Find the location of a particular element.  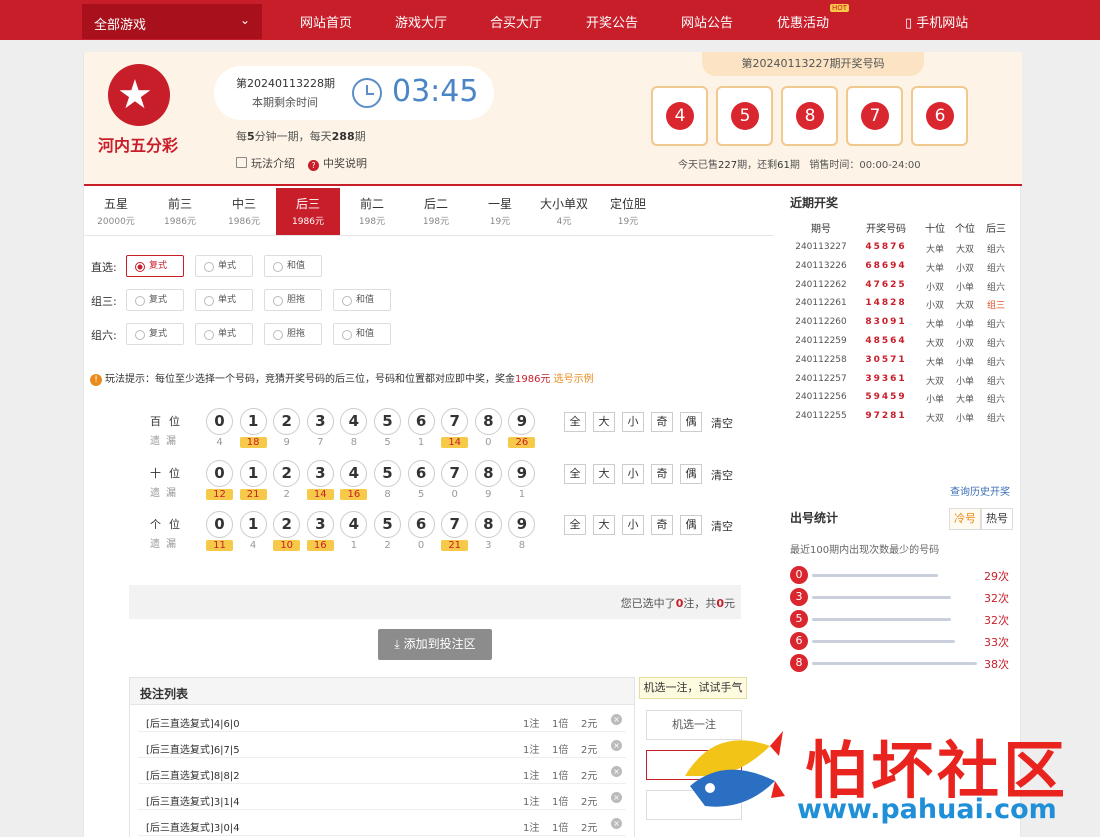

option-zusan-hezhi: 和值 is located at coordinates (362, 300).